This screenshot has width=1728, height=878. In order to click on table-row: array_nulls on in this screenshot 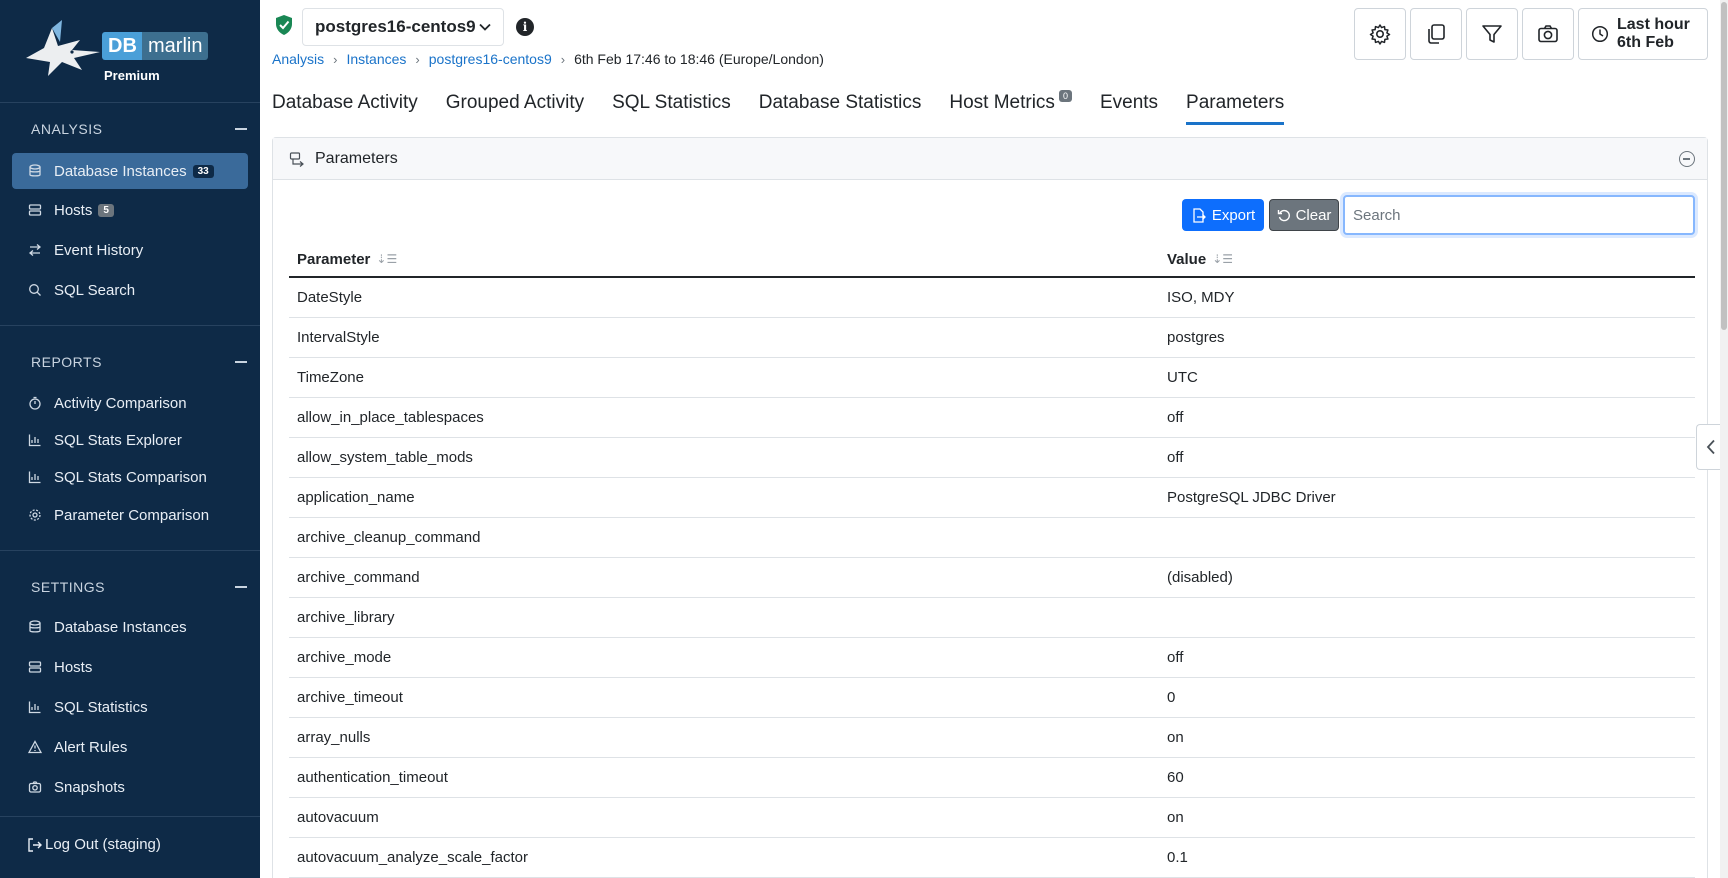, I will do `click(992, 738)`.